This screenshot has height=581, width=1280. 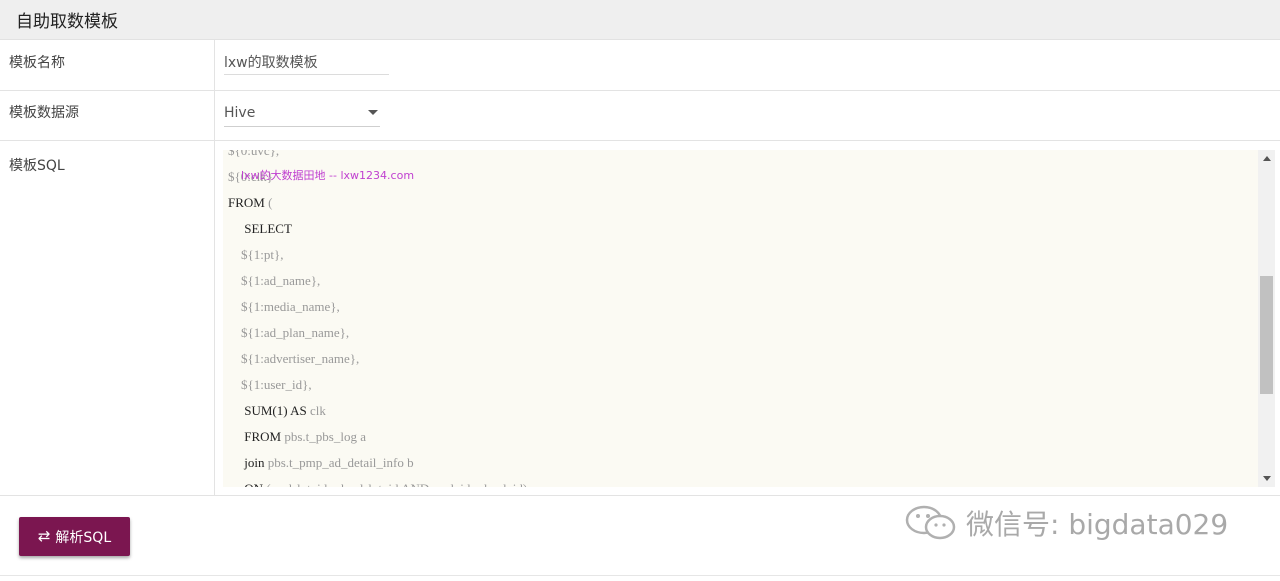 What do you see at coordinates (253, 484) in the screenshot?
I see `sql-keyword: ON` at bounding box center [253, 484].